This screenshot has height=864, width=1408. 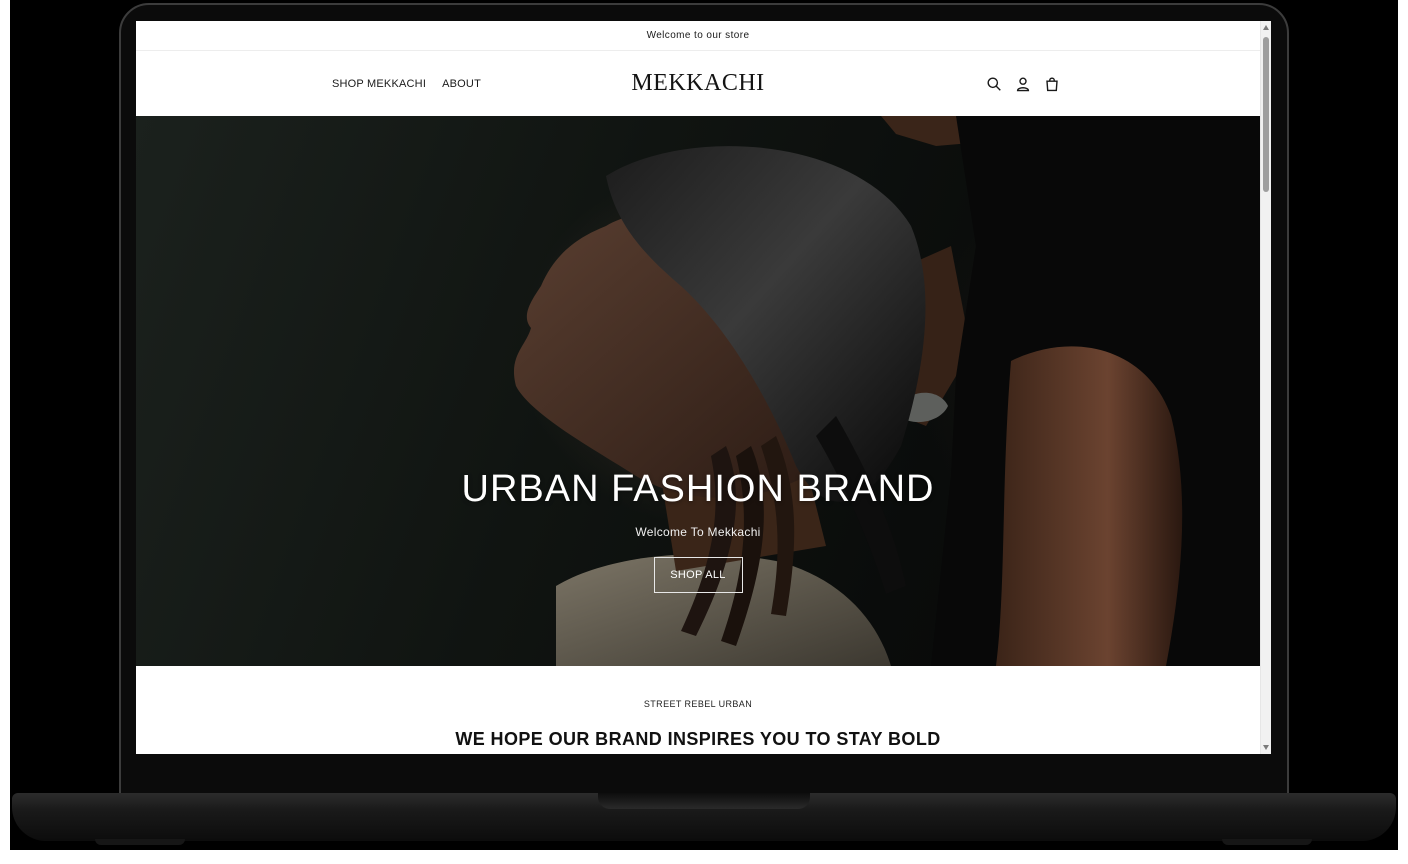 What do you see at coordinates (698, 704) in the screenshot?
I see `intro-eyebrow: STREET REBEL URBAN` at bounding box center [698, 704].